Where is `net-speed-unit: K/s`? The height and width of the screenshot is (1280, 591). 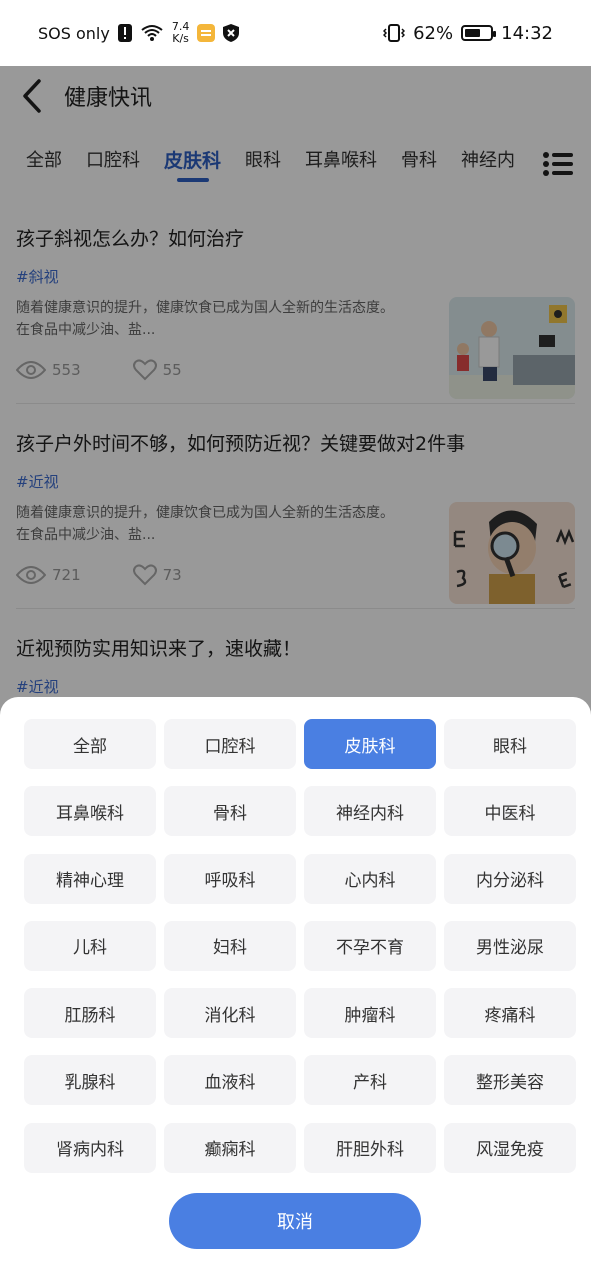
net-speed-unit: K/s is located at coordinates (180, 38).